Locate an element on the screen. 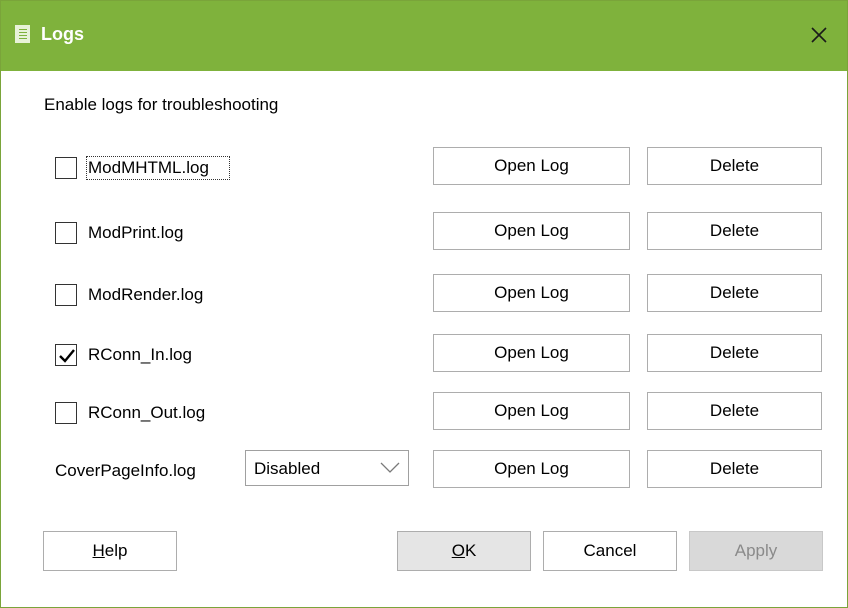 This screenshot has height=608, width=848. help-label-rest: elp is located at coordinates (116, 550).